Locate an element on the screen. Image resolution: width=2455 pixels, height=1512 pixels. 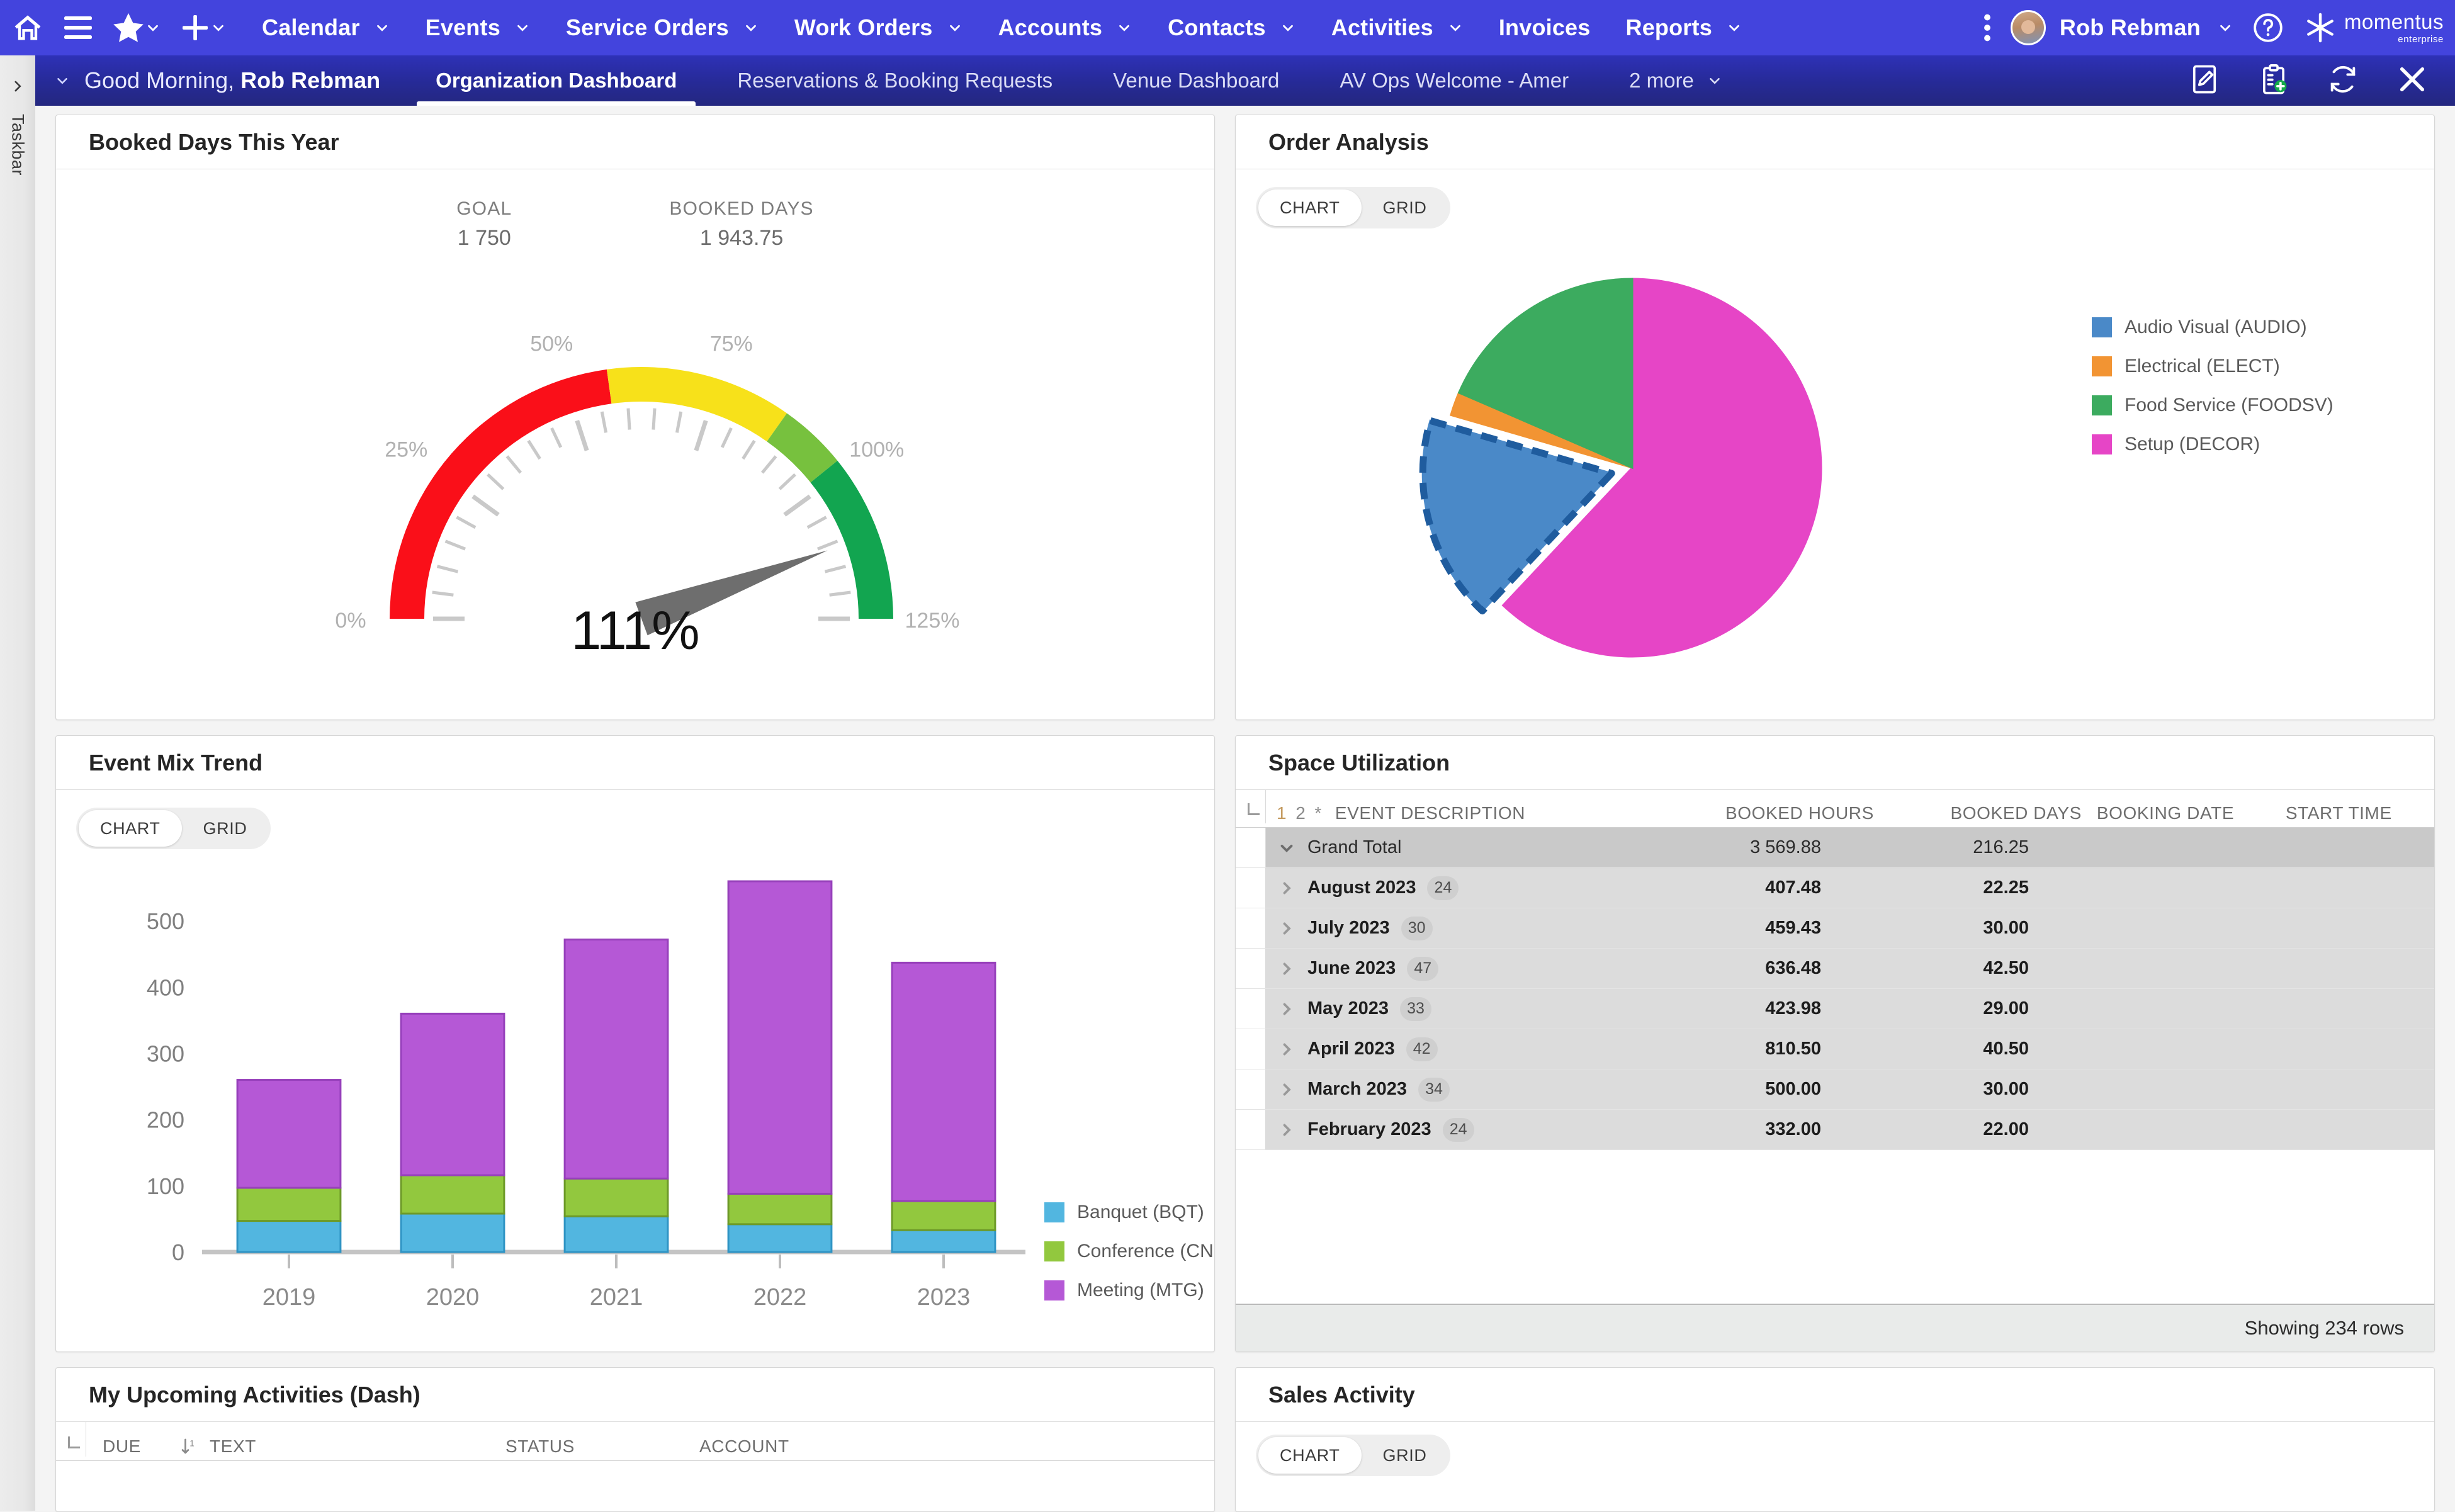
reports-chevron-down-icon is located at coordinates (1734, 28).